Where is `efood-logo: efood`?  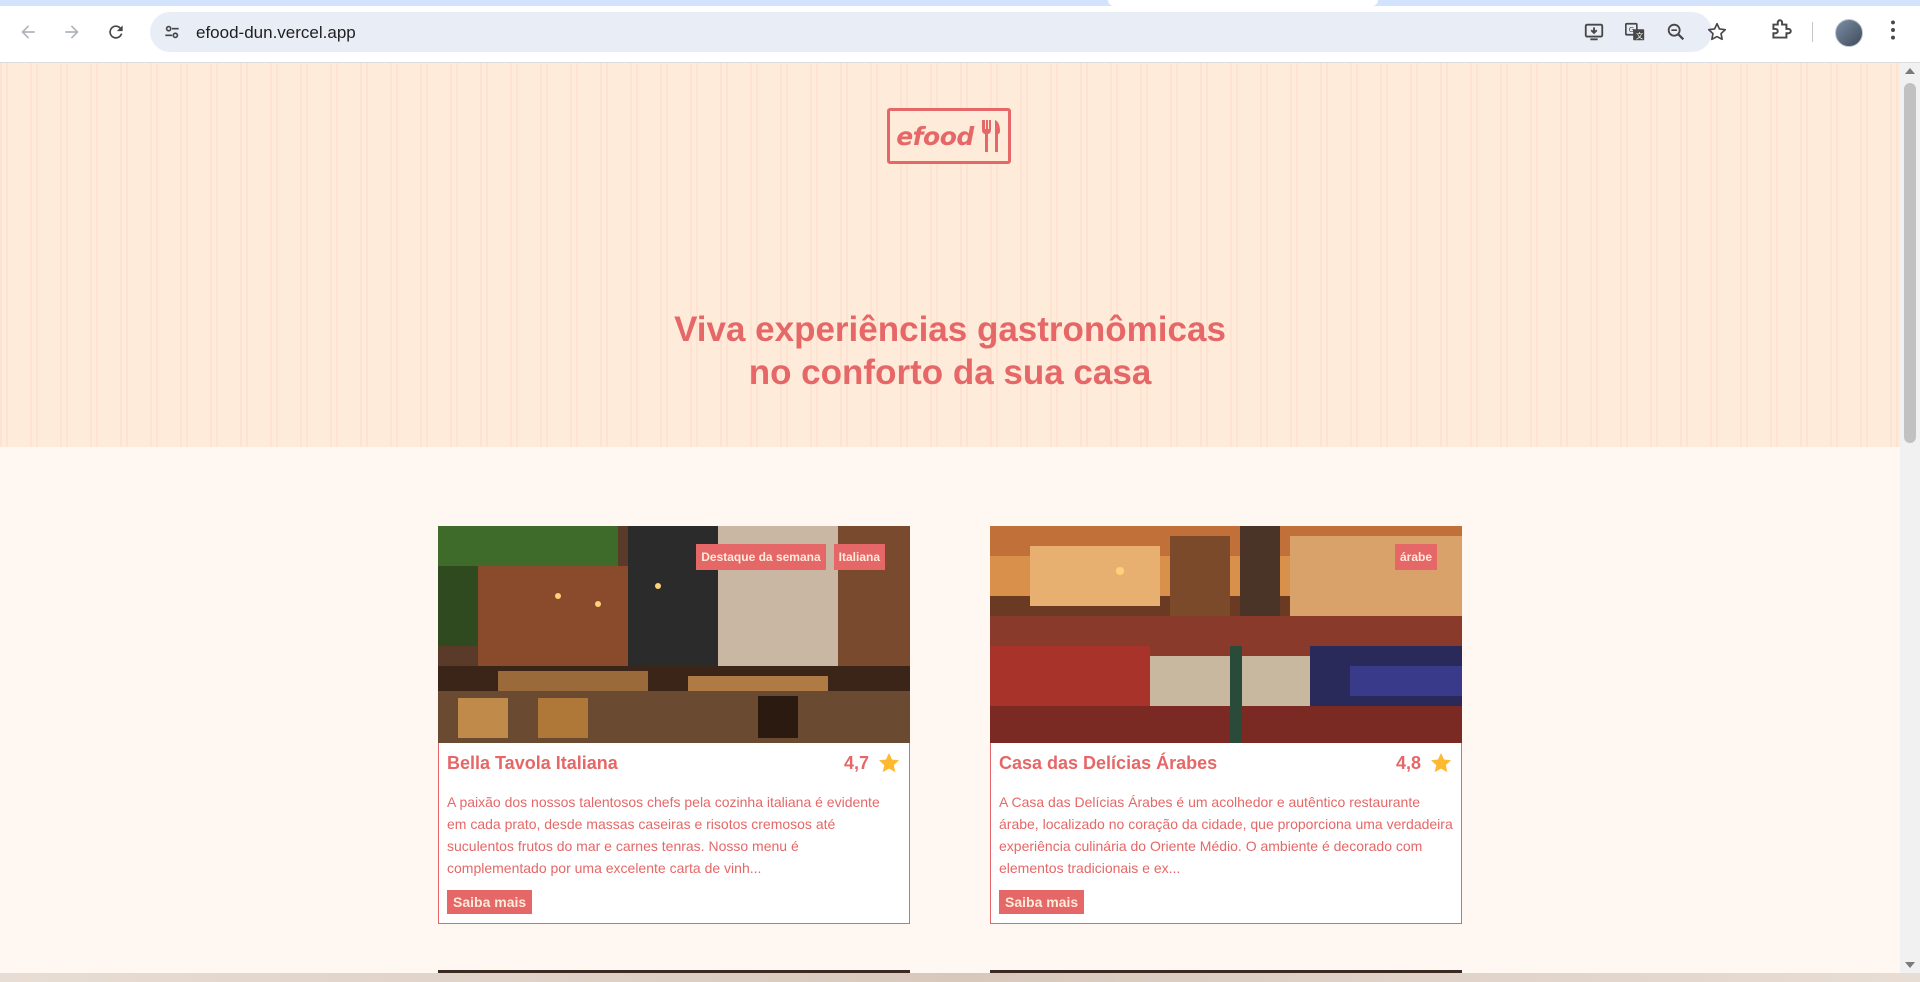
efood-logo: efood is located at coordinates (949, 136).